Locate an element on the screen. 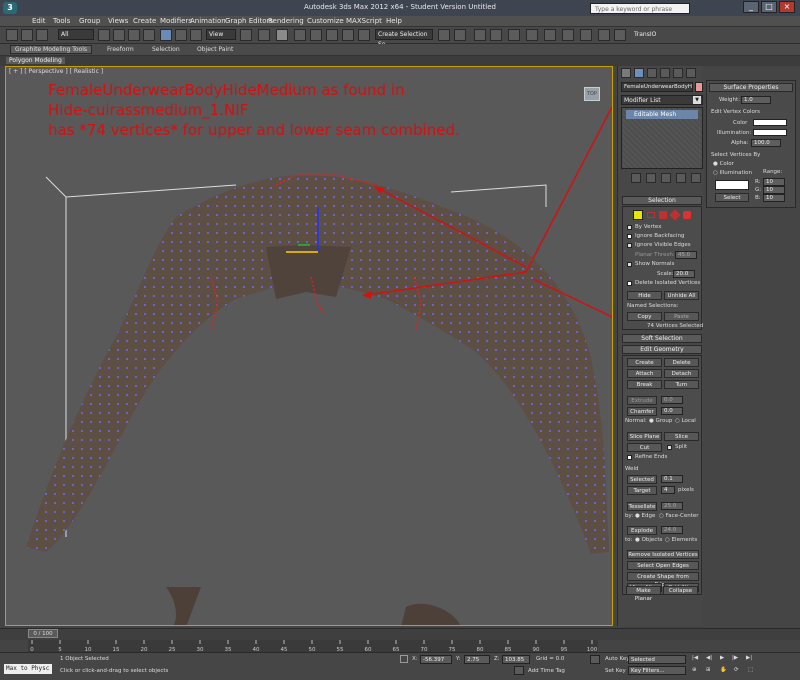  select-color-swatch is located at coordinates (732, 185).